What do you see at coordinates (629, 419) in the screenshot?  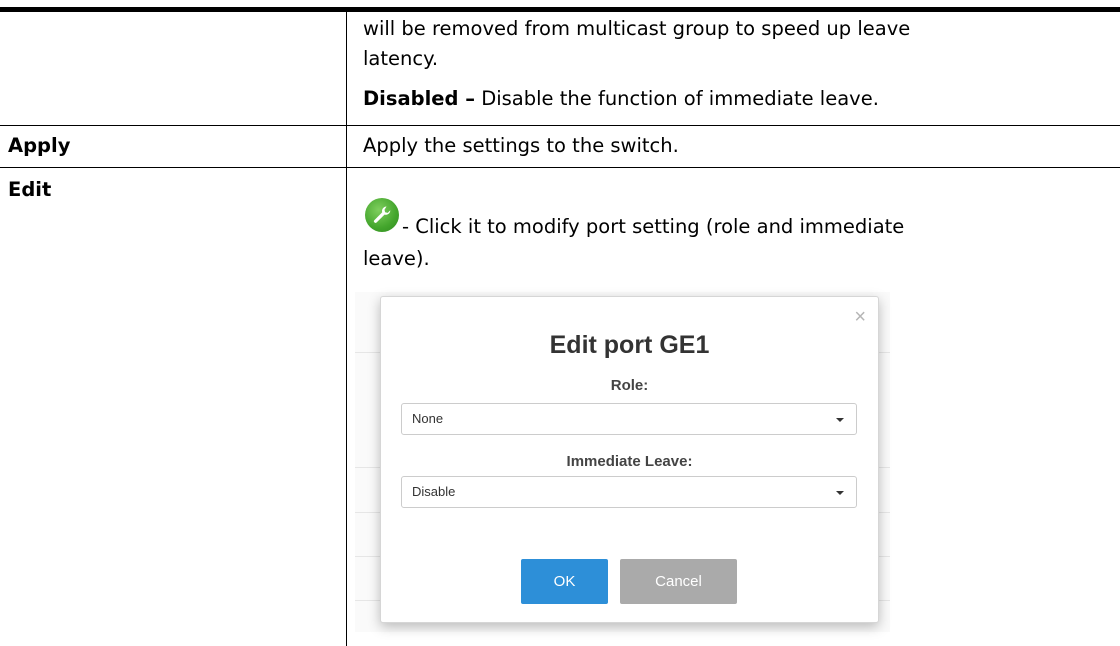 I see `role-select: None` at bounding box center [629, 419].